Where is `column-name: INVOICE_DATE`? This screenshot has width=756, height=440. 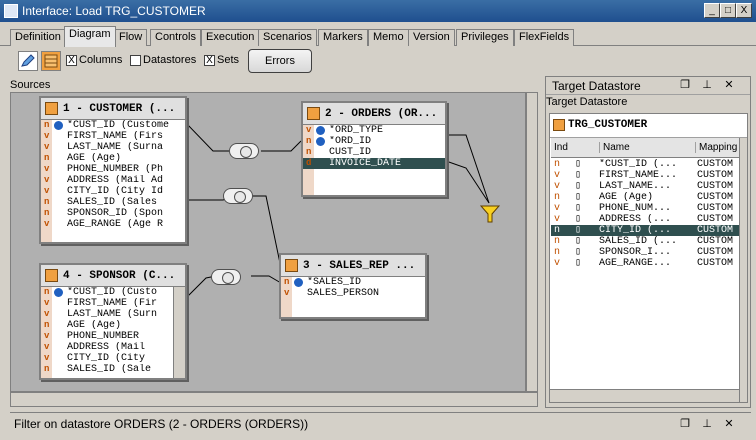
column-name: INVOICE_DATE is located at coordinates (365, 163).